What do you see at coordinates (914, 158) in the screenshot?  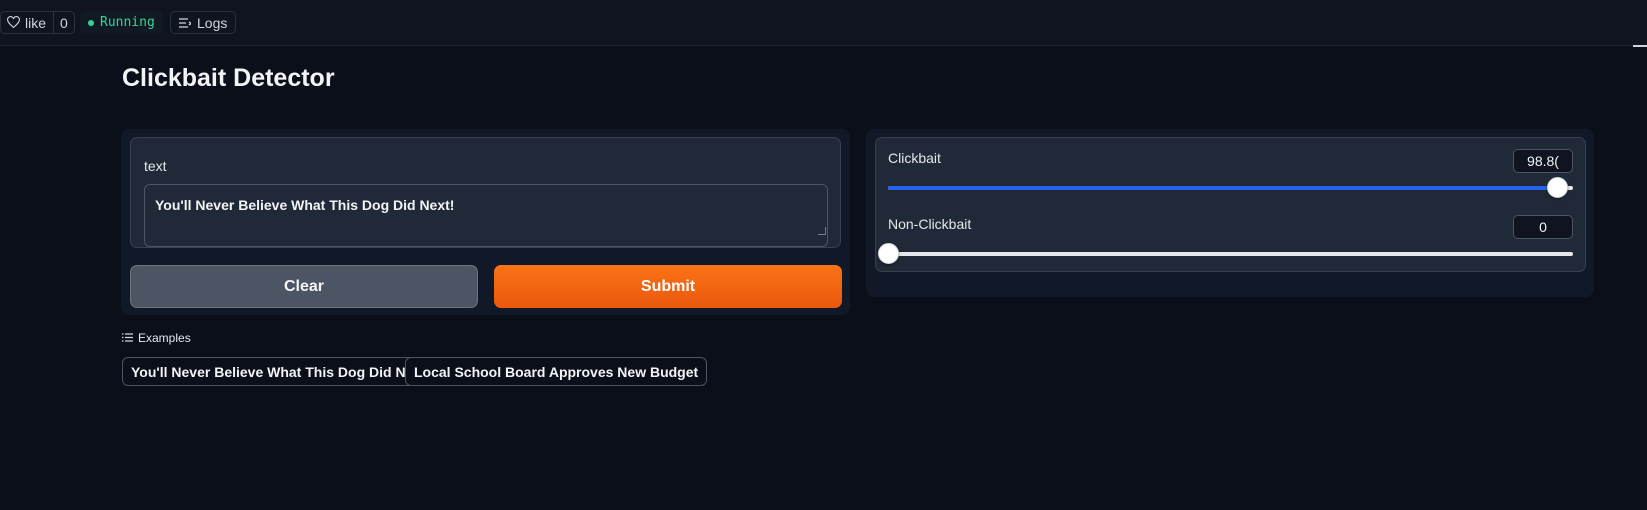 I see `slider-label-clickbait: Clickbait` at bounding box center [914, 158].